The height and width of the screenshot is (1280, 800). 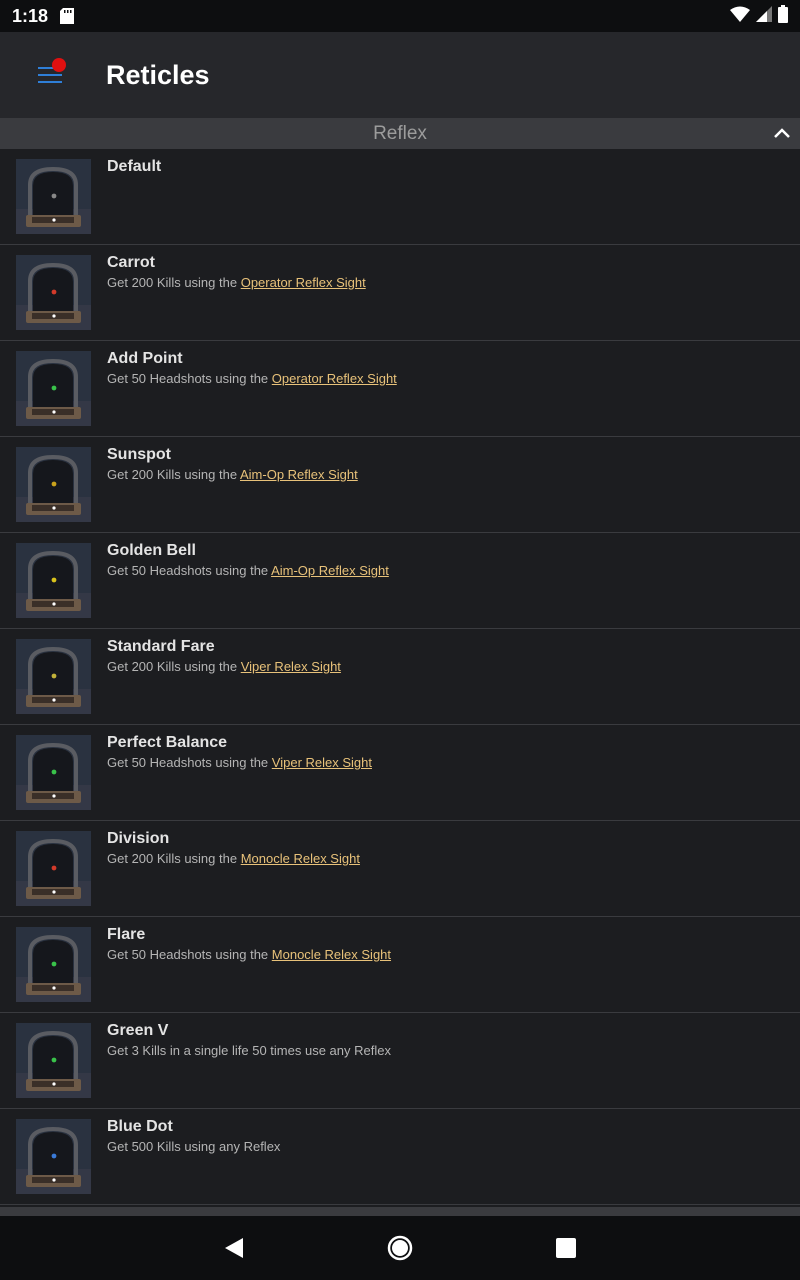 What do you see at coordinates (764, 16) in the screenshot?
I see `signal-icon` at bounding box center [764, 16].